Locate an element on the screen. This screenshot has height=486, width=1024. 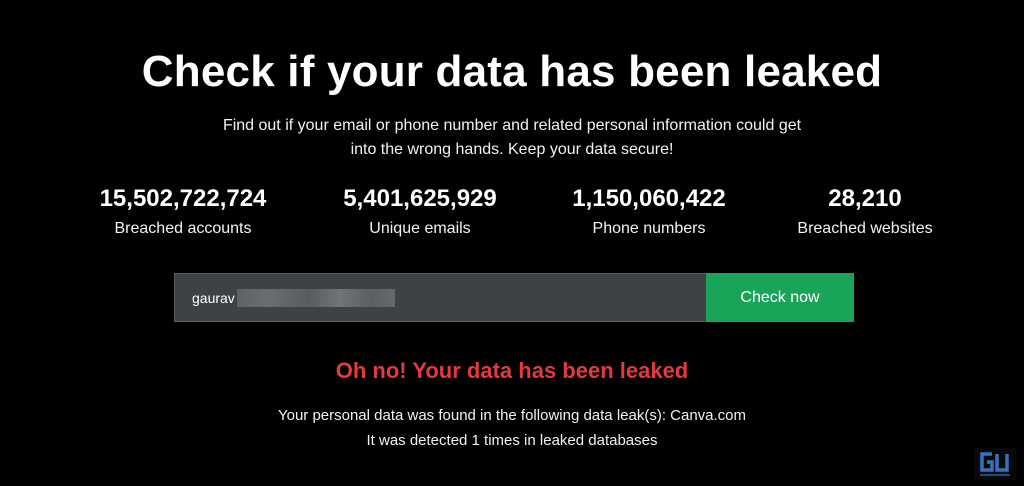
stat-breached-accounts: 15,502,722,724 Breached accounts is located at coordinates (183, 212).